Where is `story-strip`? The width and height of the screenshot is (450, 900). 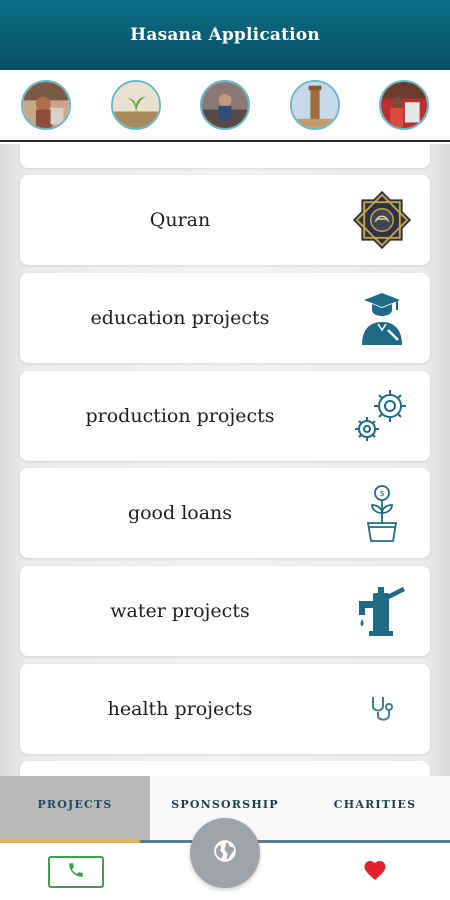 story-strip is located at coordinates (225, 106).